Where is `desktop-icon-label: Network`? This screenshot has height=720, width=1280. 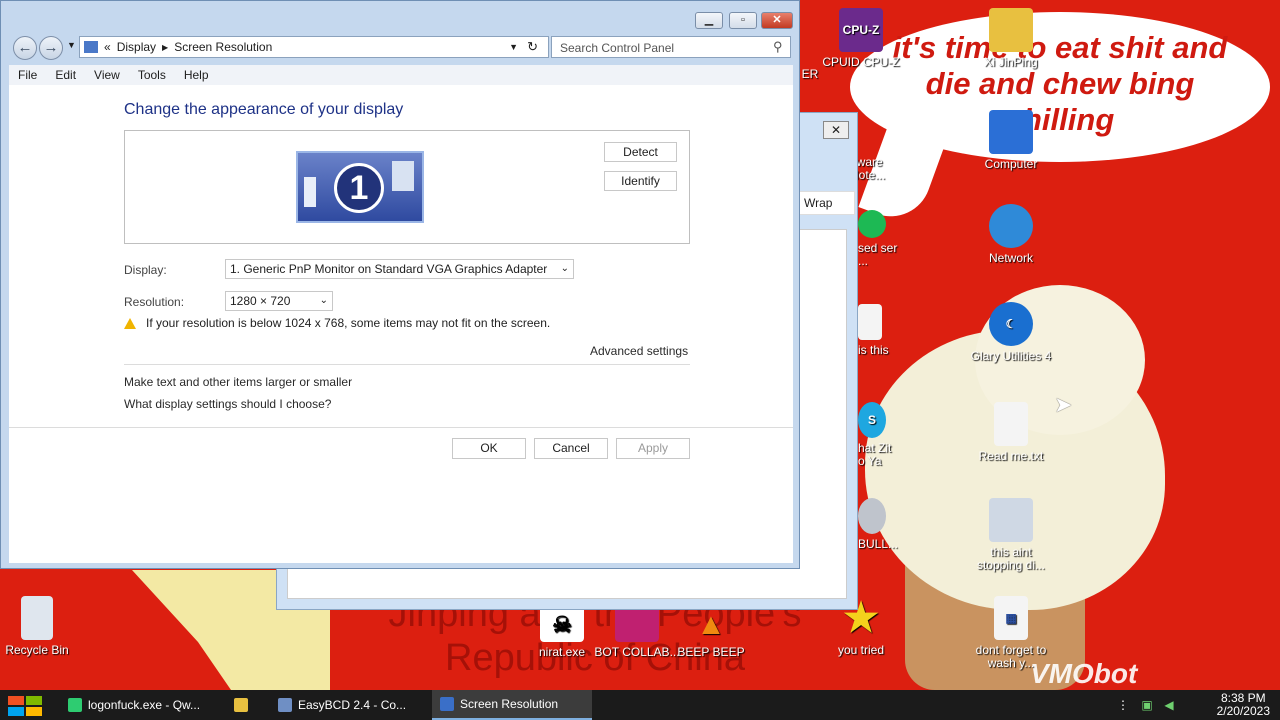
desktop-icon-label: Network is located at coordinates (1010, 258).